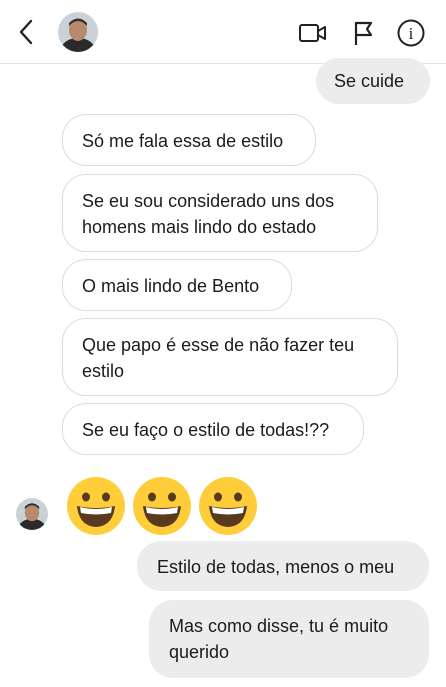  What do you see at coordinates (230, 357) in the screenshot?
I see `message-received: Que papo é esse de não fazer teu estilo` at bounding box center [230, 357].